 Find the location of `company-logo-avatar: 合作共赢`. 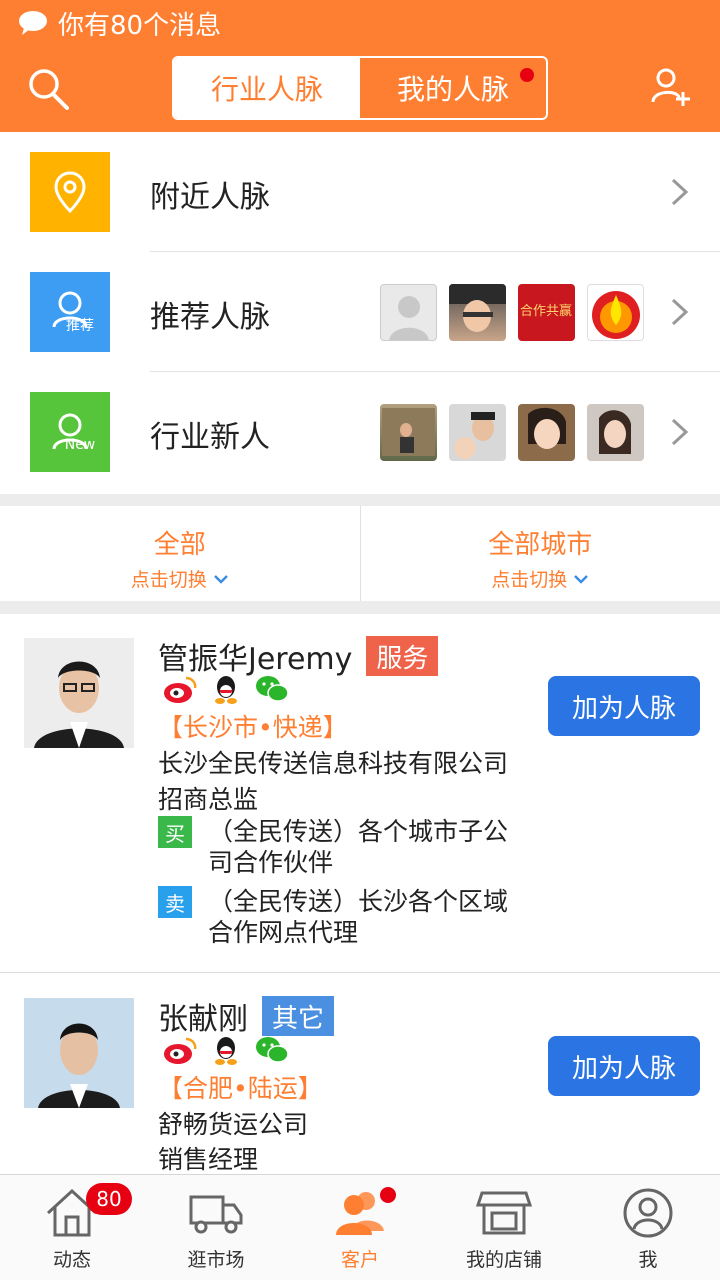

company-logo-avatar: 合作共赢 is located at coordinates (546, 312).